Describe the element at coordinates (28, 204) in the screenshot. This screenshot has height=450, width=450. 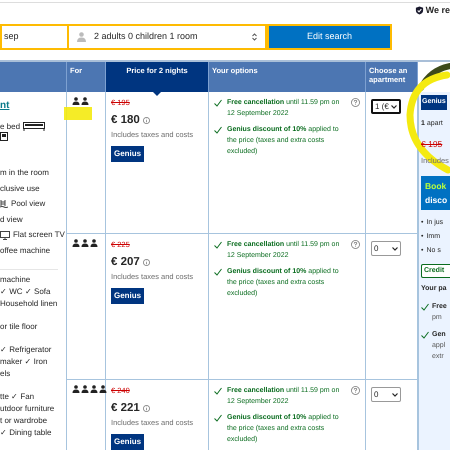
I see `room-feature: Pool view` at that location.